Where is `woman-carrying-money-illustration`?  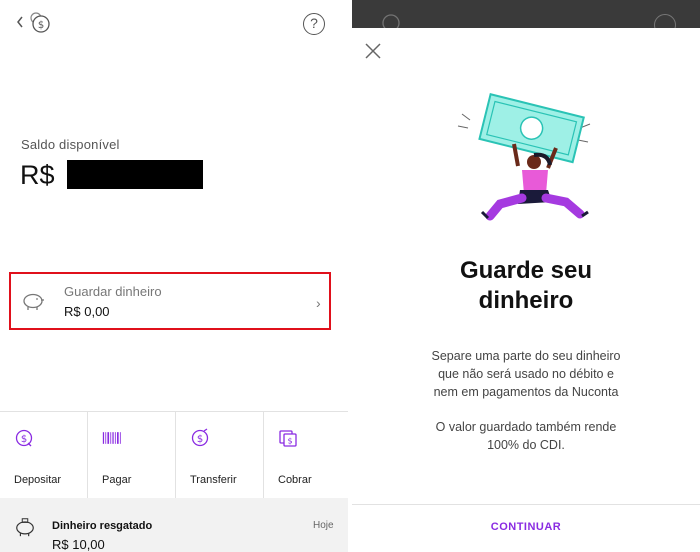
woman-carrying-money-illustration is located at coordinates (524, 157).